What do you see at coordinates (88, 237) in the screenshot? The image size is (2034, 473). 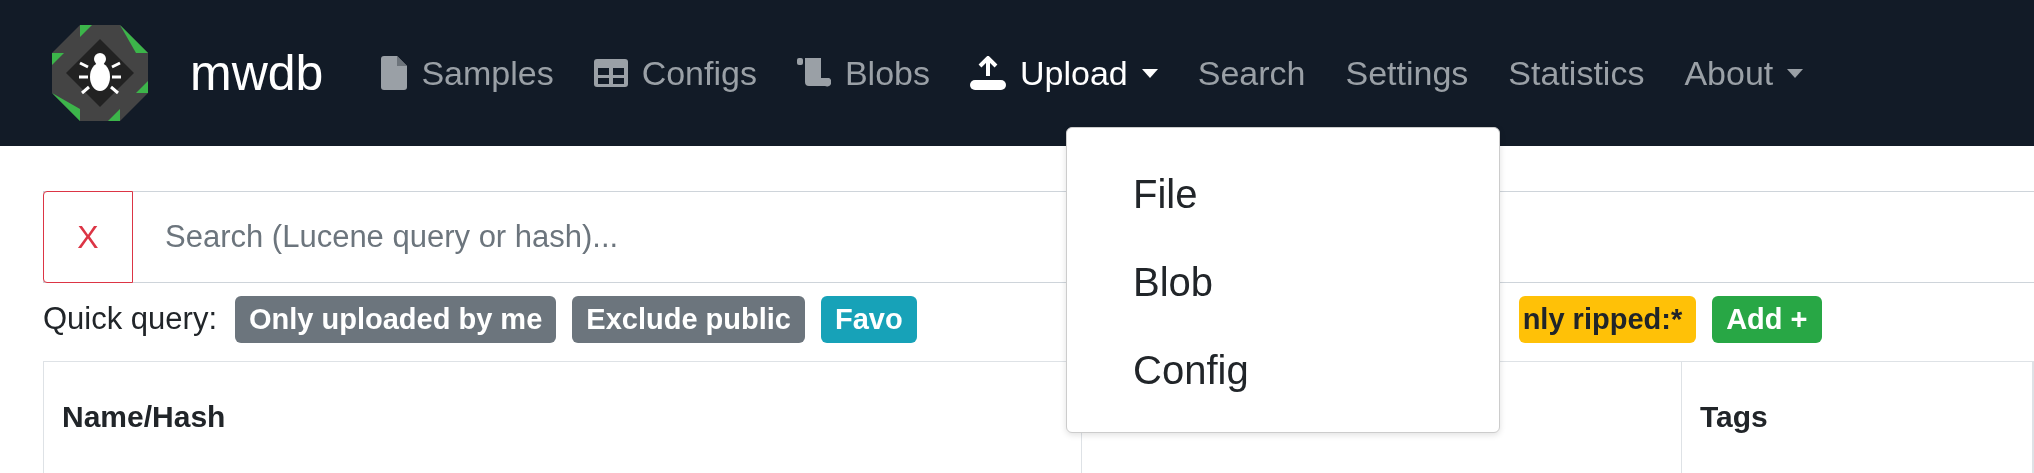 I see `clear-button: X` at bounding box center [88, 237].